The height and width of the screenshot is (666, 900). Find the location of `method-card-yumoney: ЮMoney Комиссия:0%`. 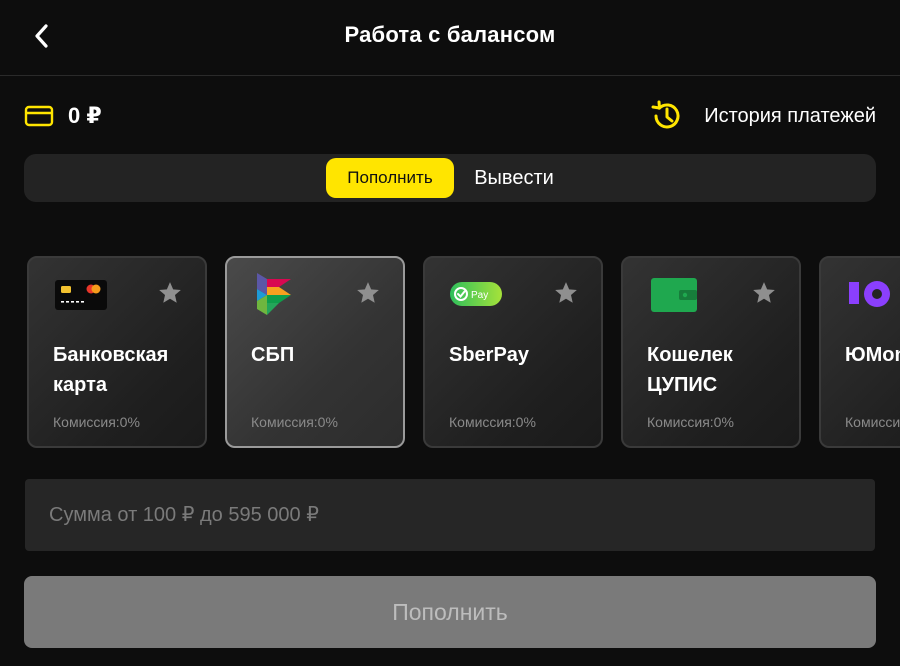

method-card-yumoney: ЮMoney Комиссия:0% is located at coordinates (859, 352).